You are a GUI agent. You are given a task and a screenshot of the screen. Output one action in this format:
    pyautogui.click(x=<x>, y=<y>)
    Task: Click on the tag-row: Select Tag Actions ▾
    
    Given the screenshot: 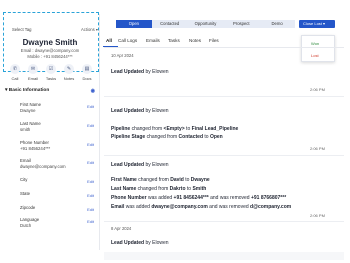 What is the action you would take?
    pyautogui.click(x=55, y=29)
    